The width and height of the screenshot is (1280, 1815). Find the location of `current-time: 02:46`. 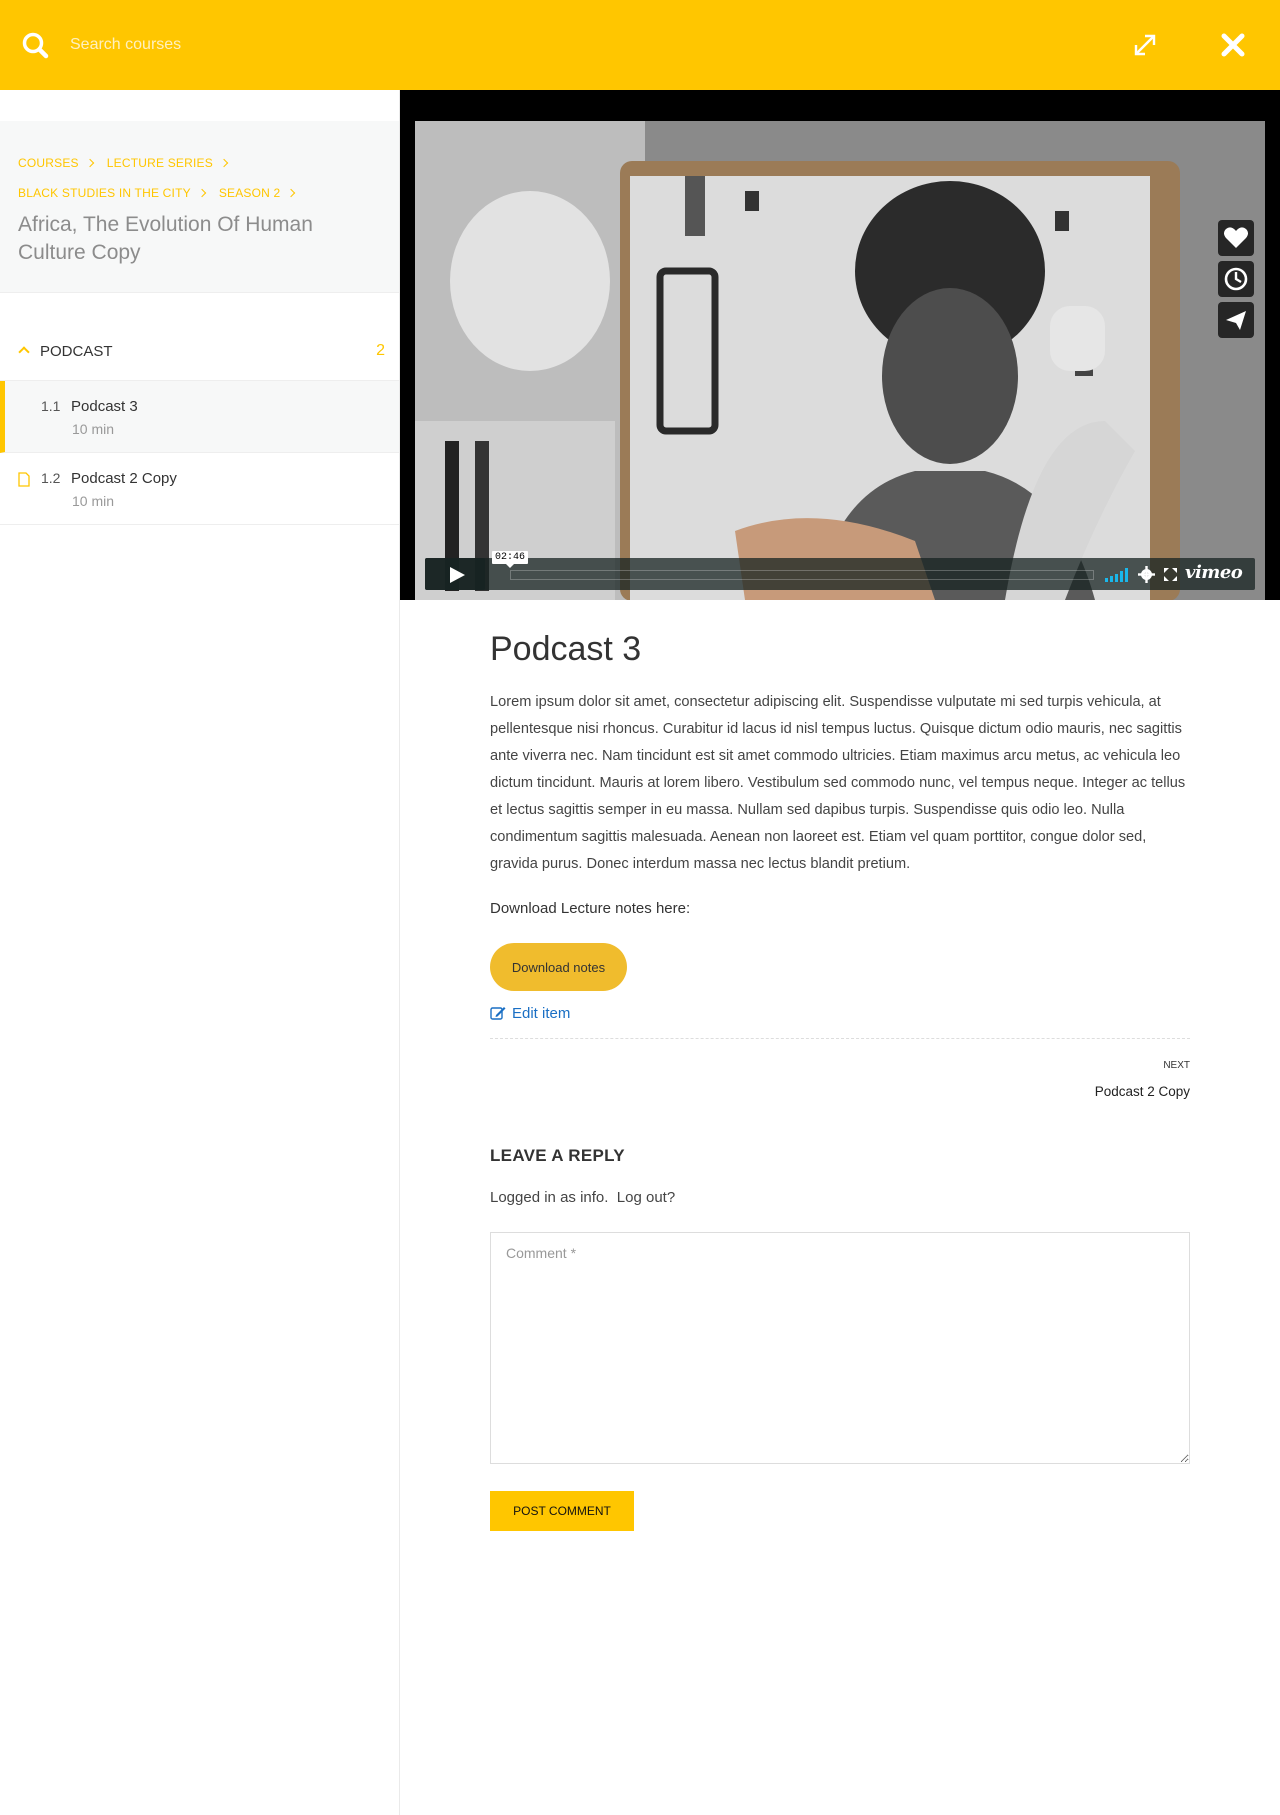

current-time: 02:46 is located at coordinates (510, 559).